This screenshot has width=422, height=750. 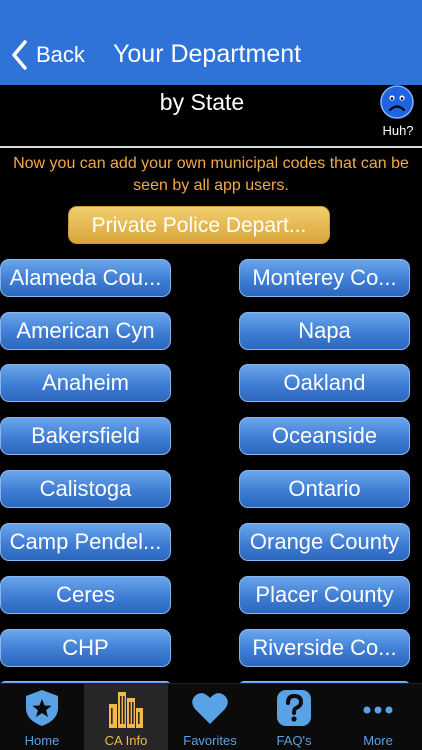 I want to click on city-buildings-icon, so click(x=126, y=710).